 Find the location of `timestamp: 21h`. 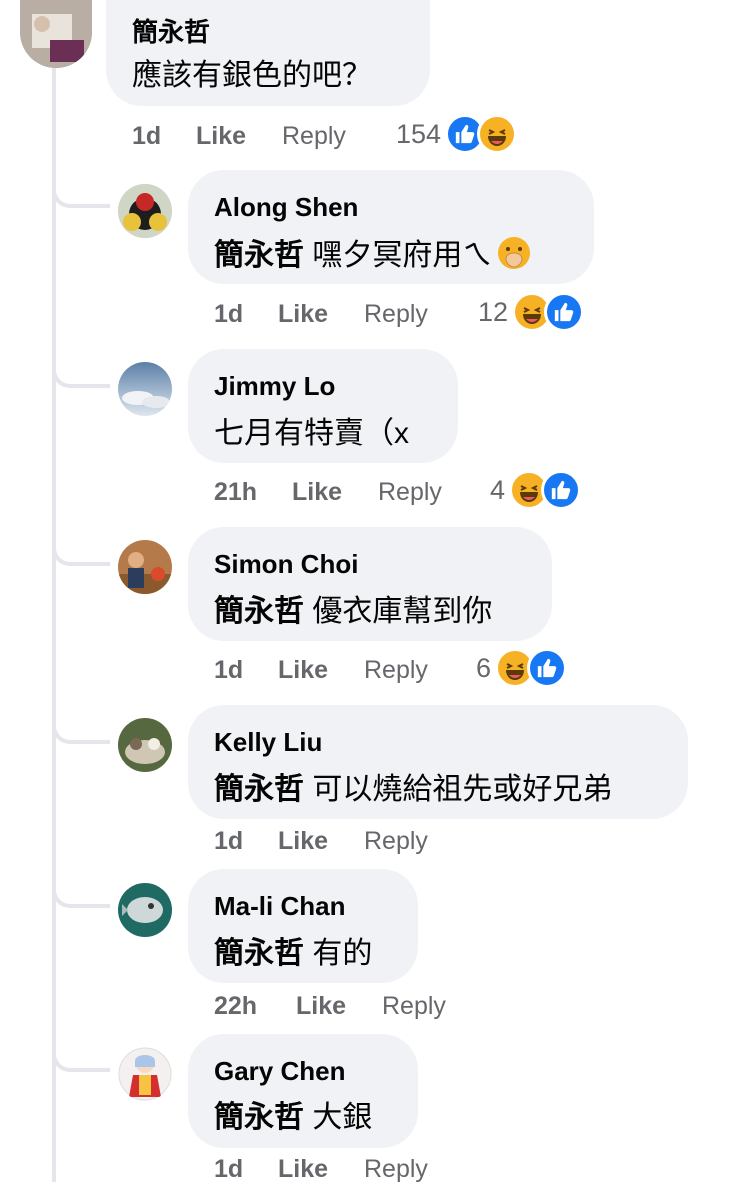

timestamp: 21h is located at coordinates (235, 492).